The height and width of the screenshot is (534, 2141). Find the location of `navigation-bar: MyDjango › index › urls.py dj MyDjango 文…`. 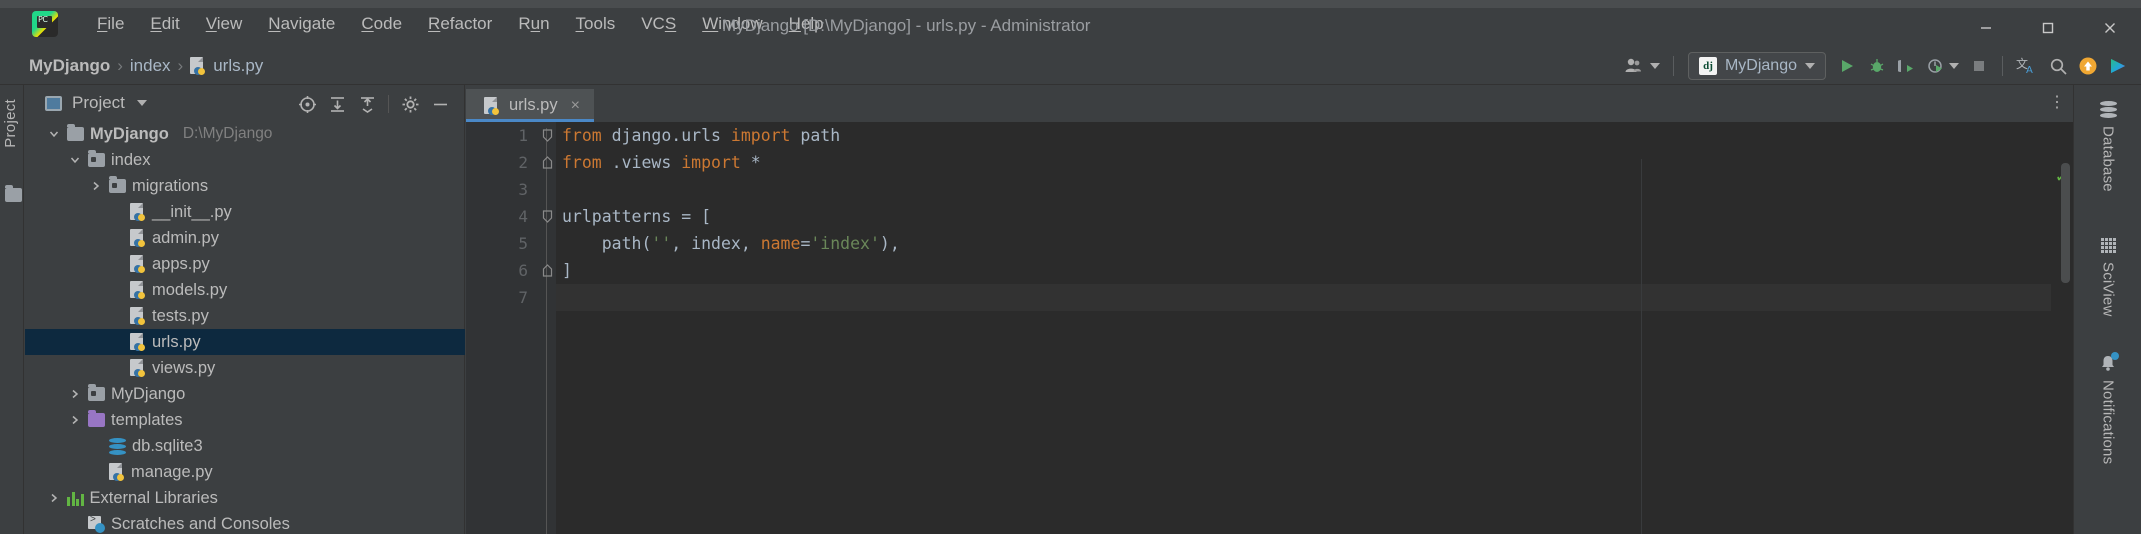

navigation-bar: MyDjango › index › urls.py dj MyDjango 文… is located at coordinates (1070, 66).